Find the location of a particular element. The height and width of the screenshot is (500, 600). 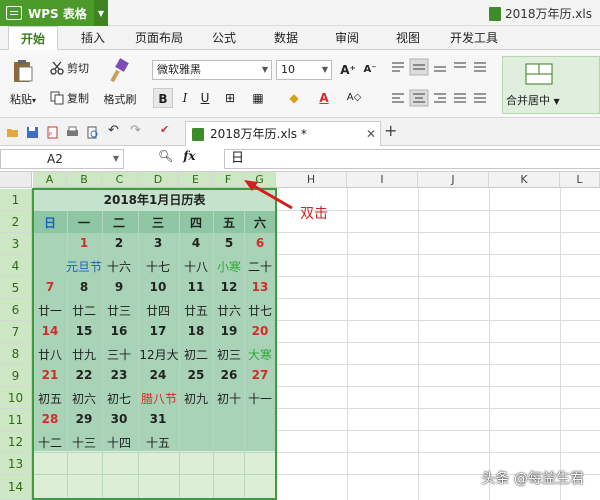

underline-button: U is located at coordinates (205, 98).